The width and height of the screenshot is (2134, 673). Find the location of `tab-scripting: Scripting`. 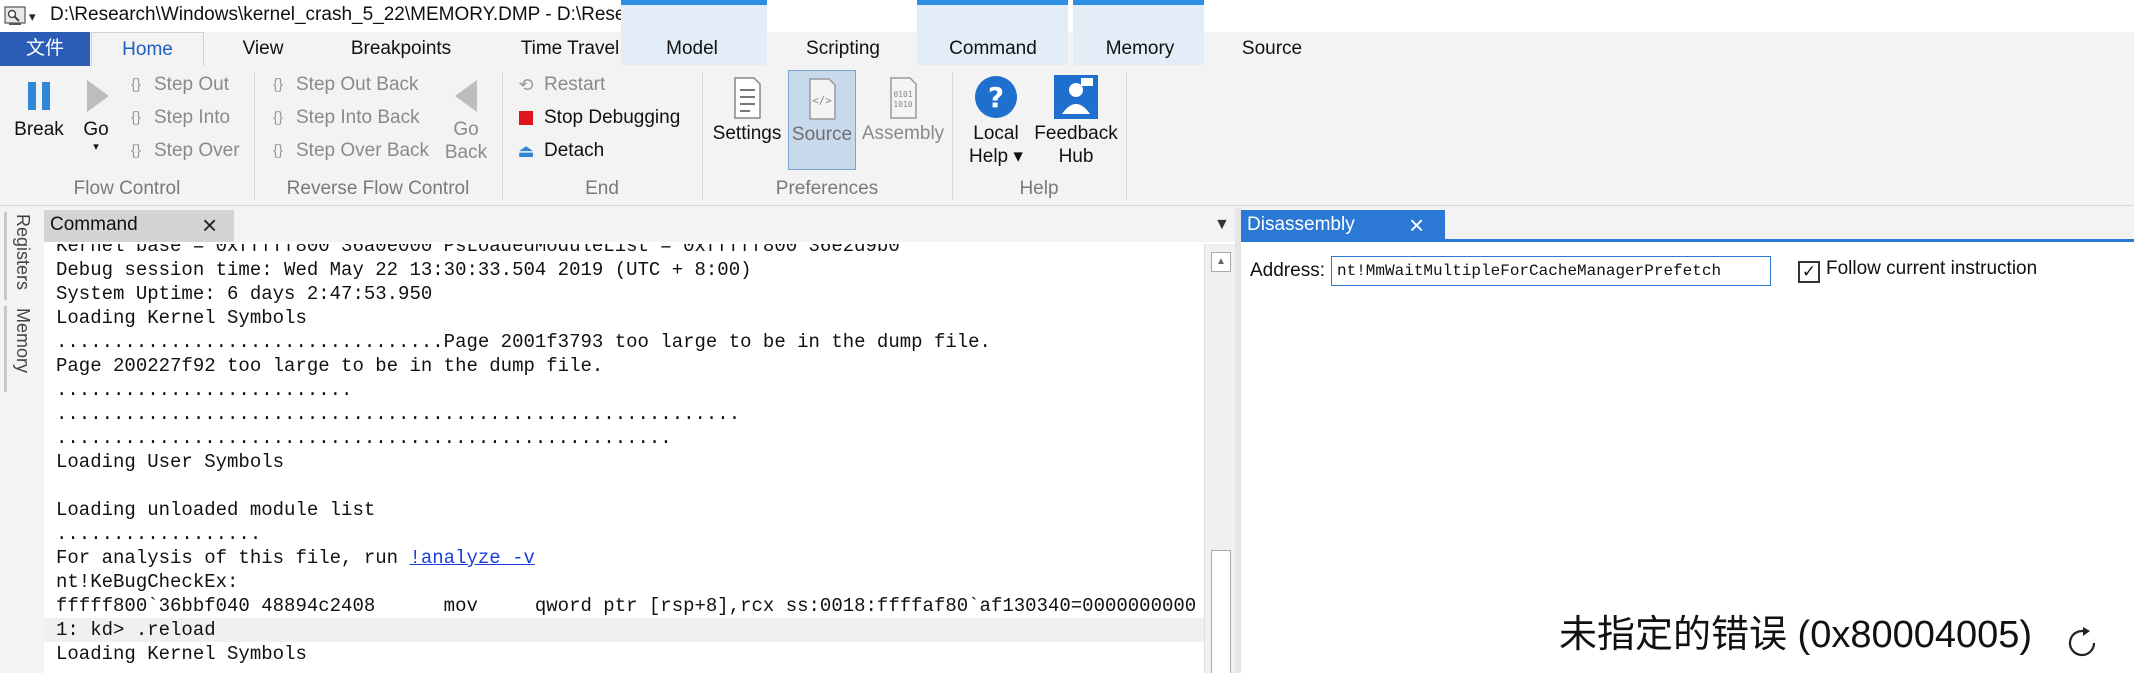

tab-scripting: Scripting is located at coordinates (843, 49).